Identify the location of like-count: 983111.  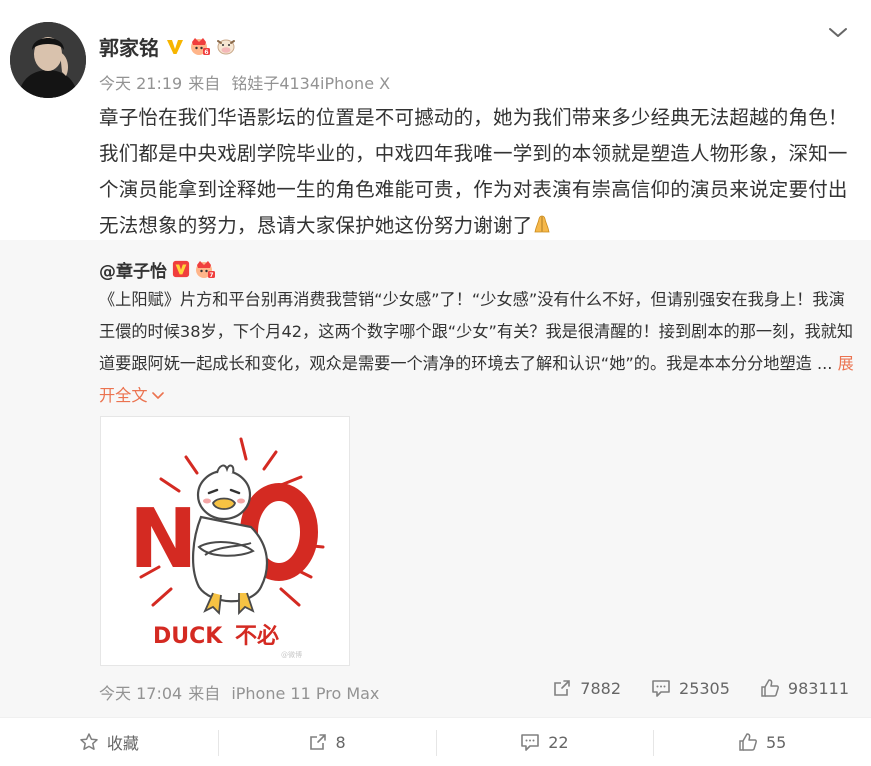
(818, 688).